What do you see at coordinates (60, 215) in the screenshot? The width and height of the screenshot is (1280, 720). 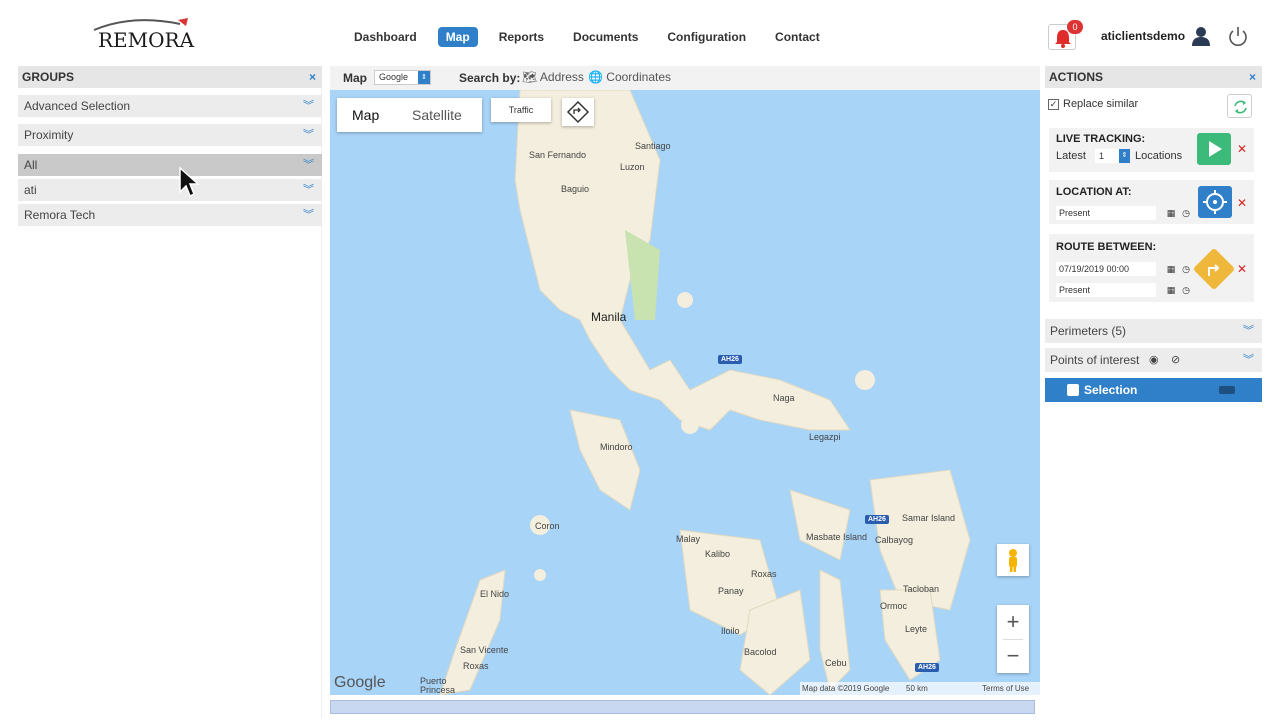 I see `group-label: Remora Tech` at bounding box center [60, 215].